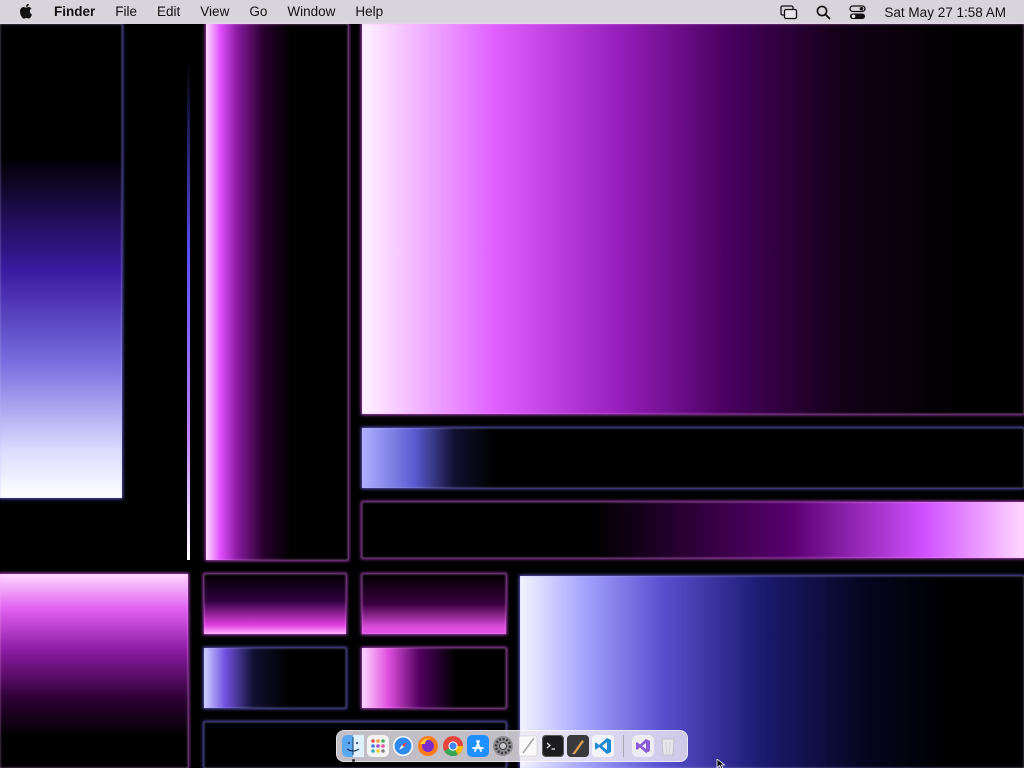 This screenshot has height=768, width=1024. What do you see at coordinates (126, 12) in the screenshot?
I see `menu-file: File` at bounding box center [126, 12].